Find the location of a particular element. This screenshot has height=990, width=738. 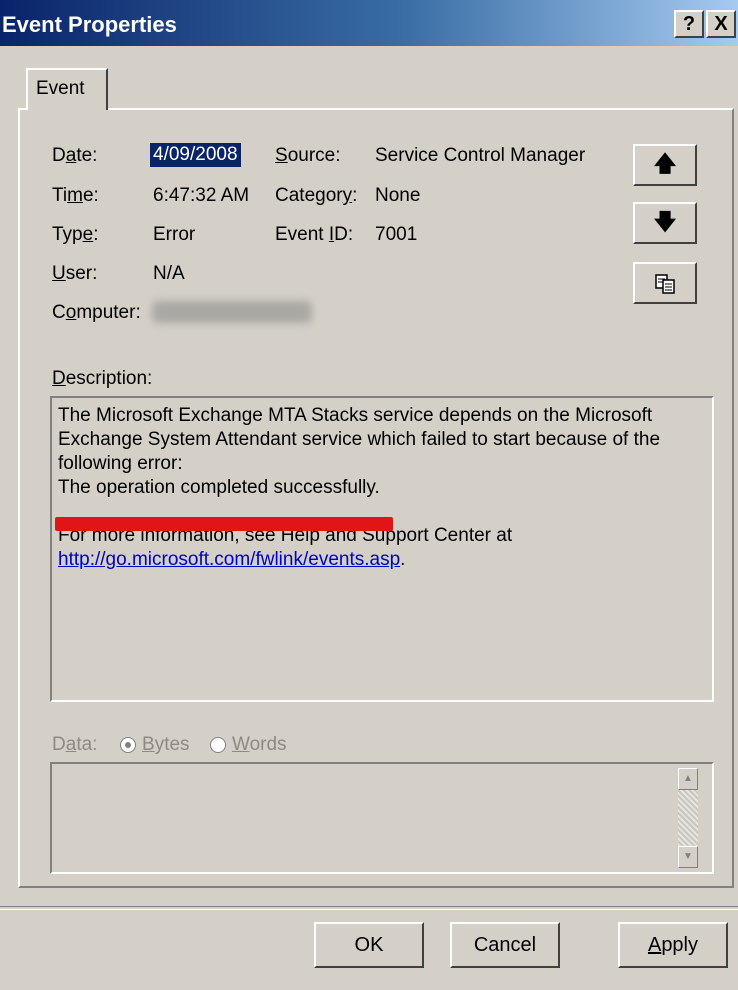

description-label-mnemonic: D is located at coordinates (59, 378).